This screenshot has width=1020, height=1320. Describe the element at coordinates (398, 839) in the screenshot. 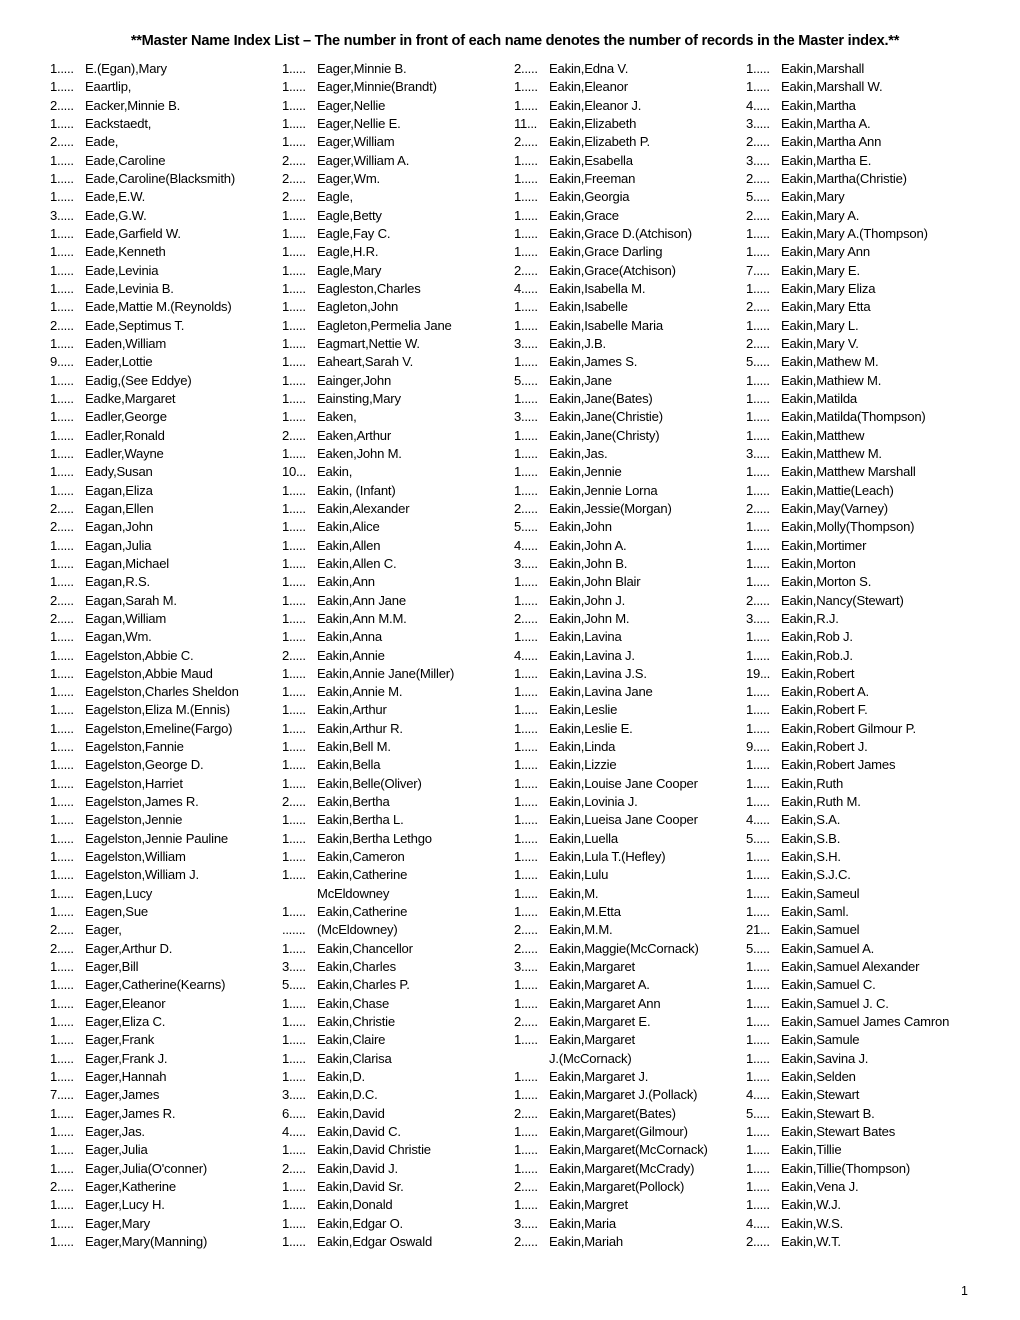

I see `index-entry: 1..... Eakin,Bertha Lethgo` at that location.